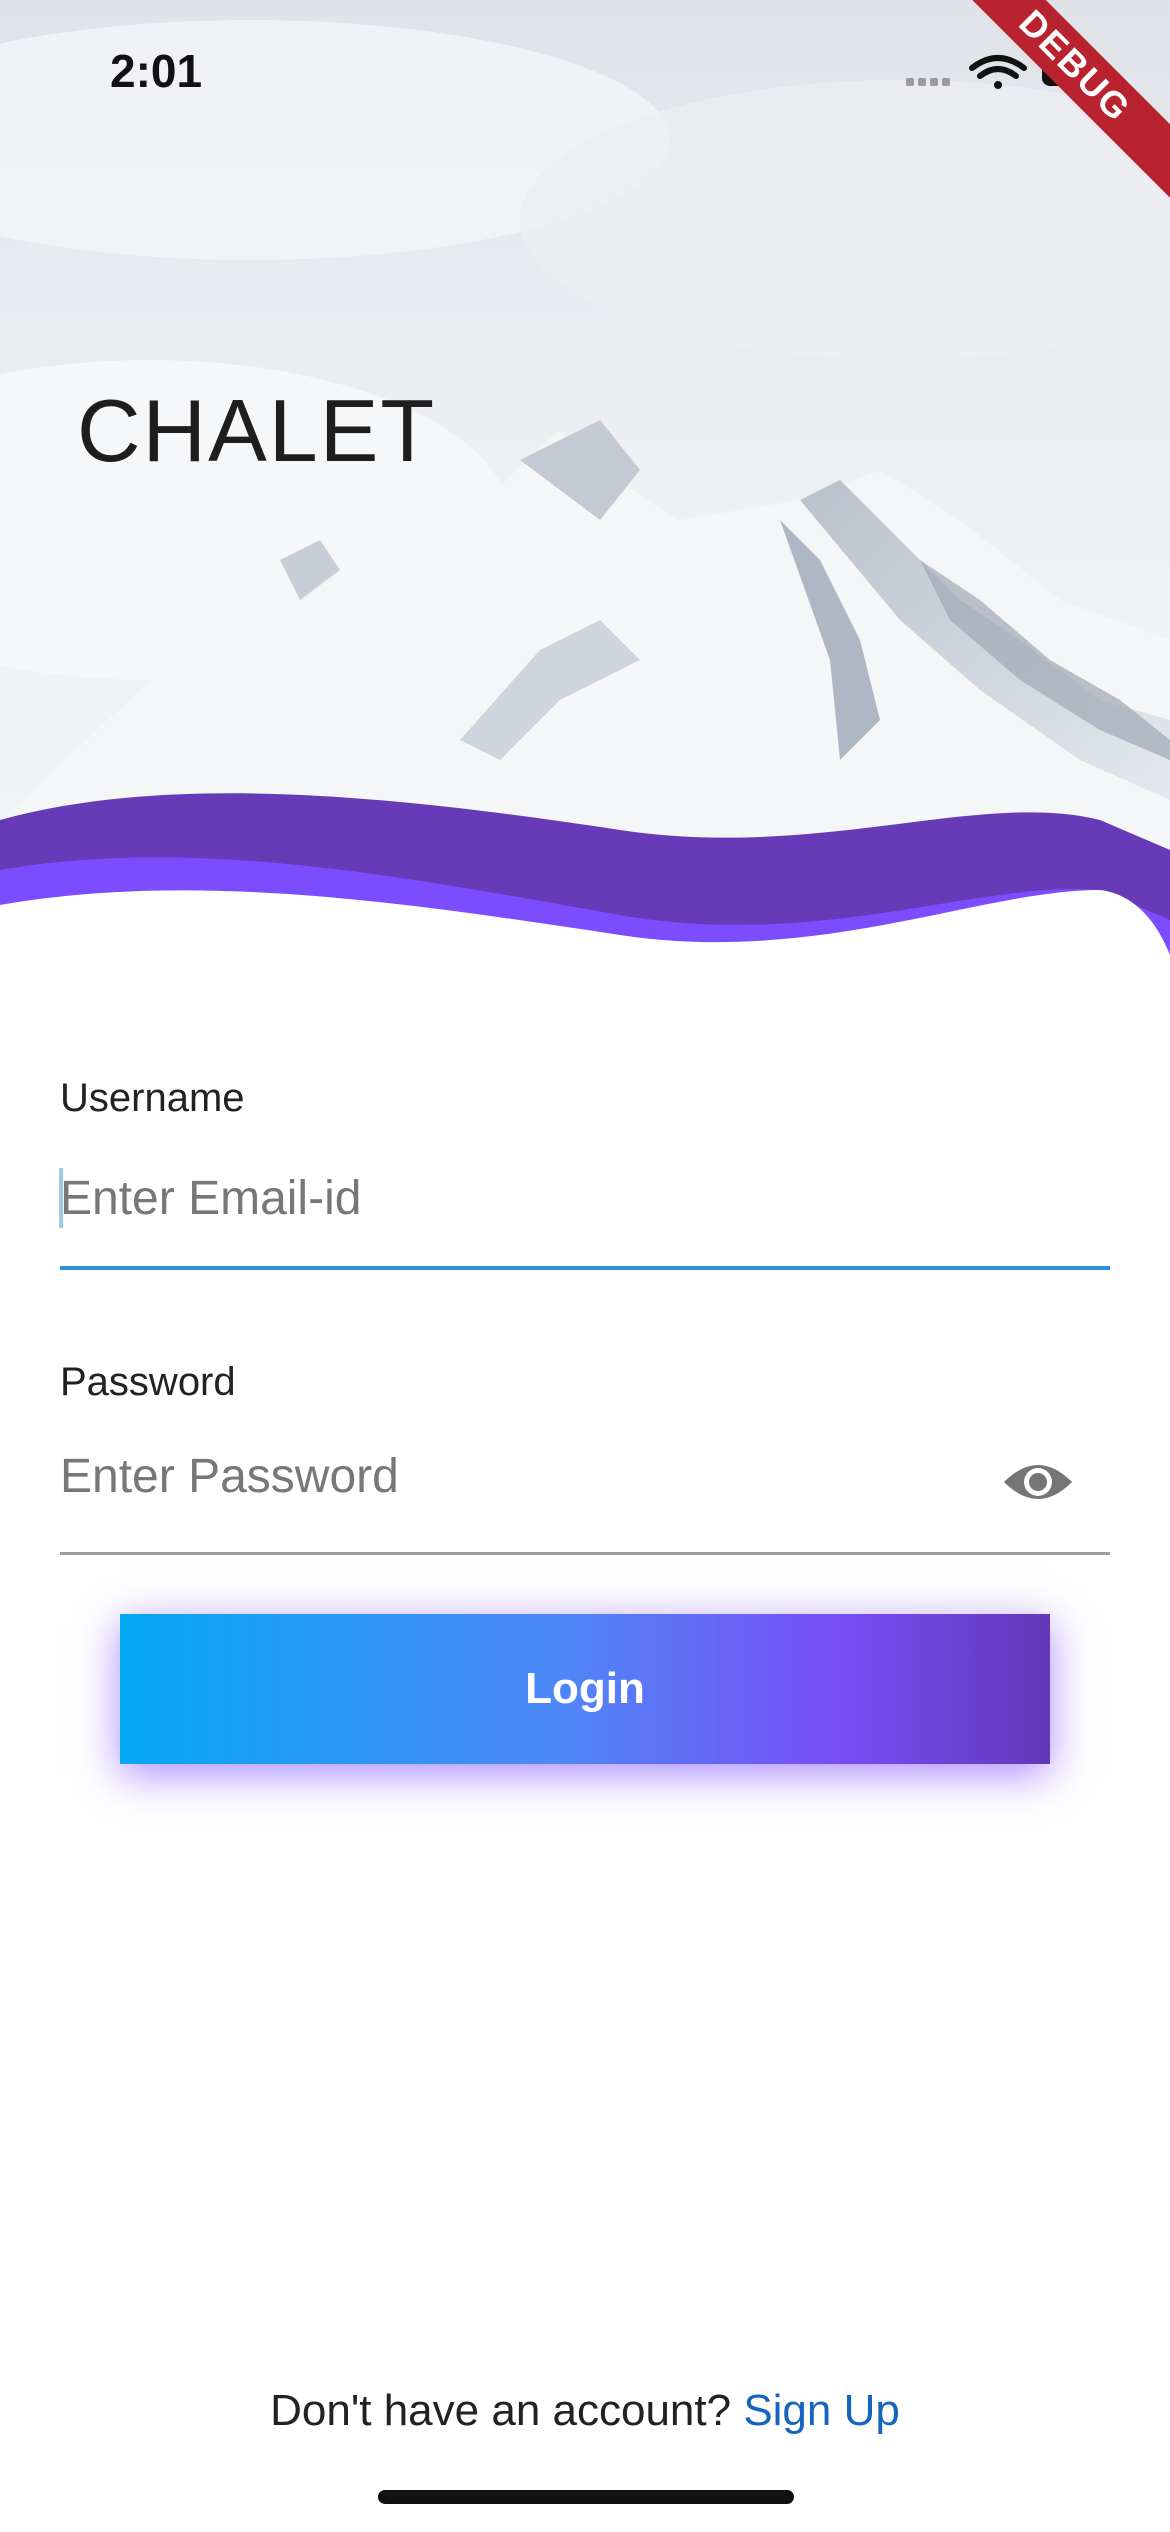 This screenshot has height=2532, width=1170. What do you see at coordinates (585, 1689) in the screenshot?
I see `login-button: Login` at bounding box center [585, 1689].